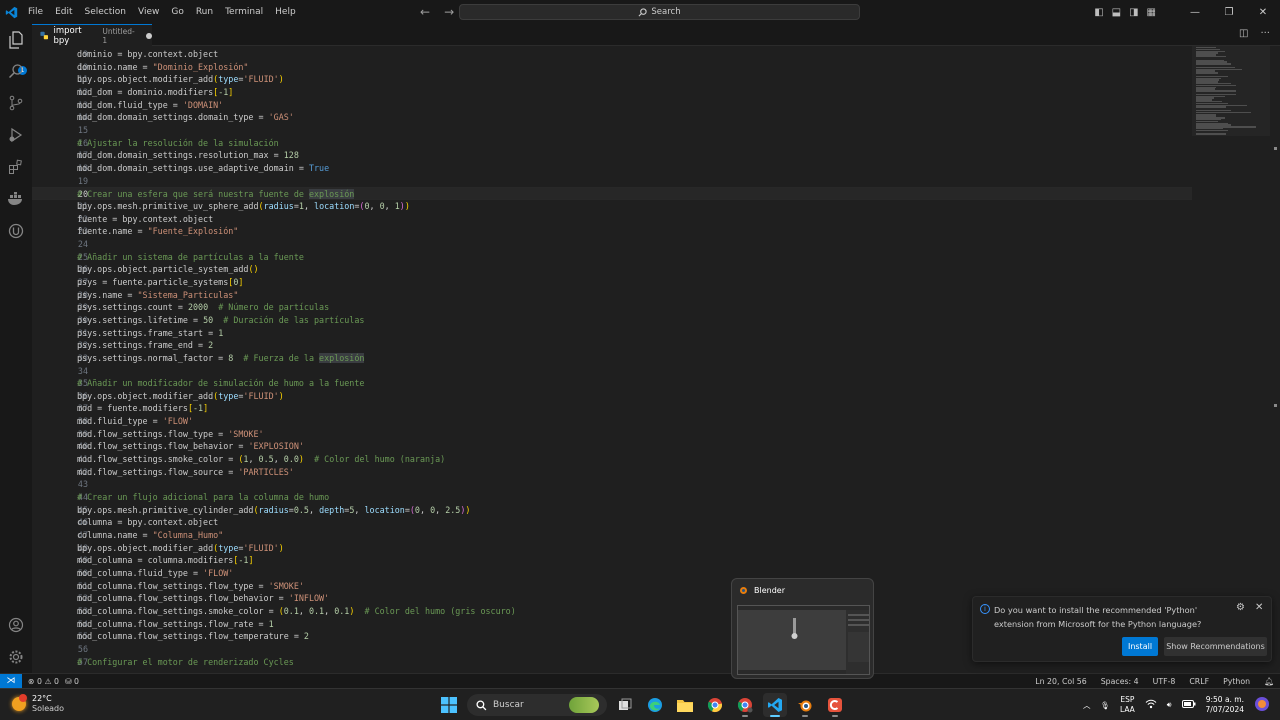  I want to click on menu-view: View, so click(148, 12).